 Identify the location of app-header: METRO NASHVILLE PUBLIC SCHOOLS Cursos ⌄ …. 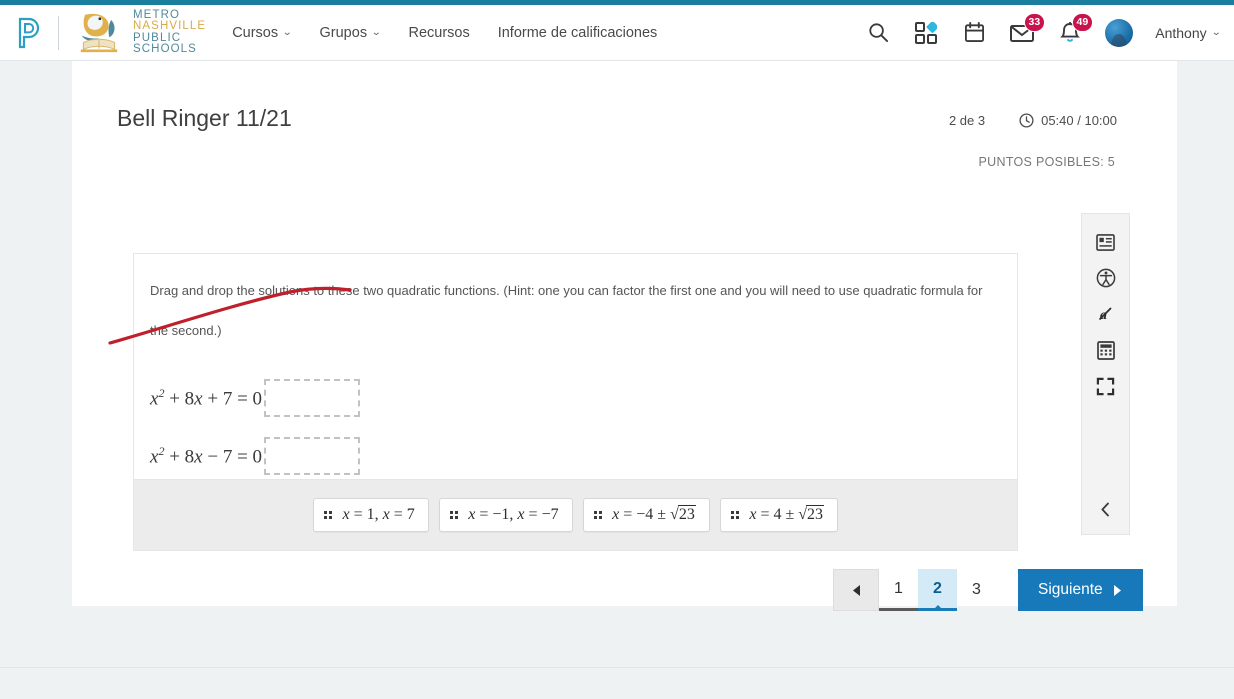
(617, 33).